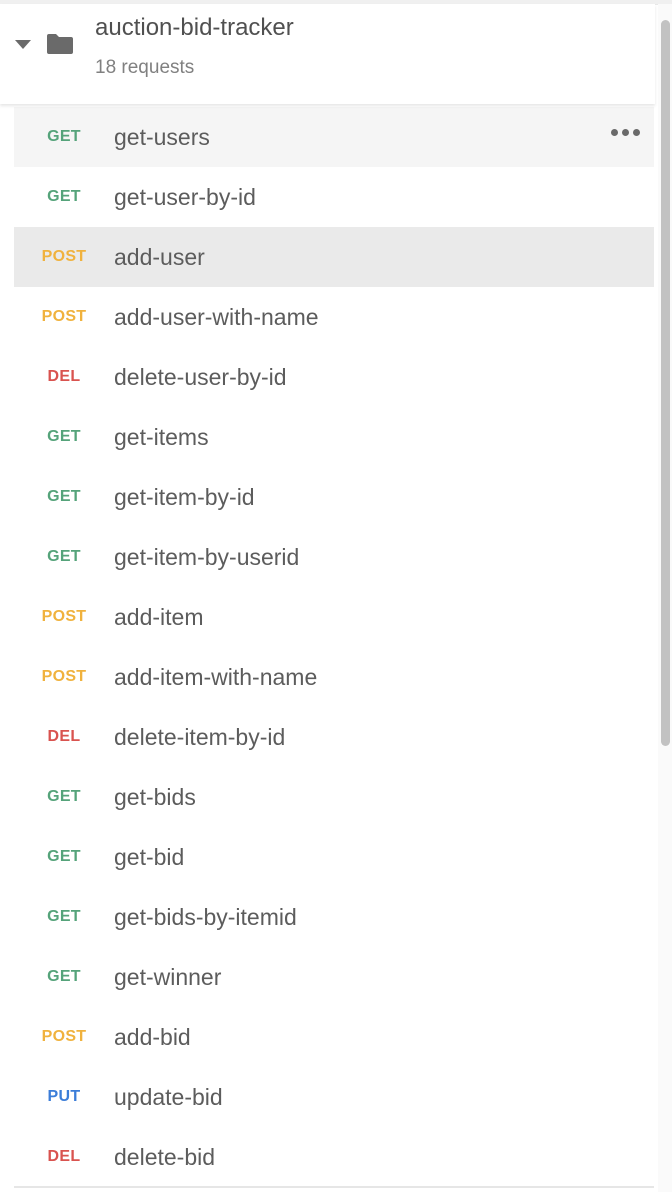 This screenshot has width=672, height=1192. I want to click on request-item: POST add-user, so click(334, 257).